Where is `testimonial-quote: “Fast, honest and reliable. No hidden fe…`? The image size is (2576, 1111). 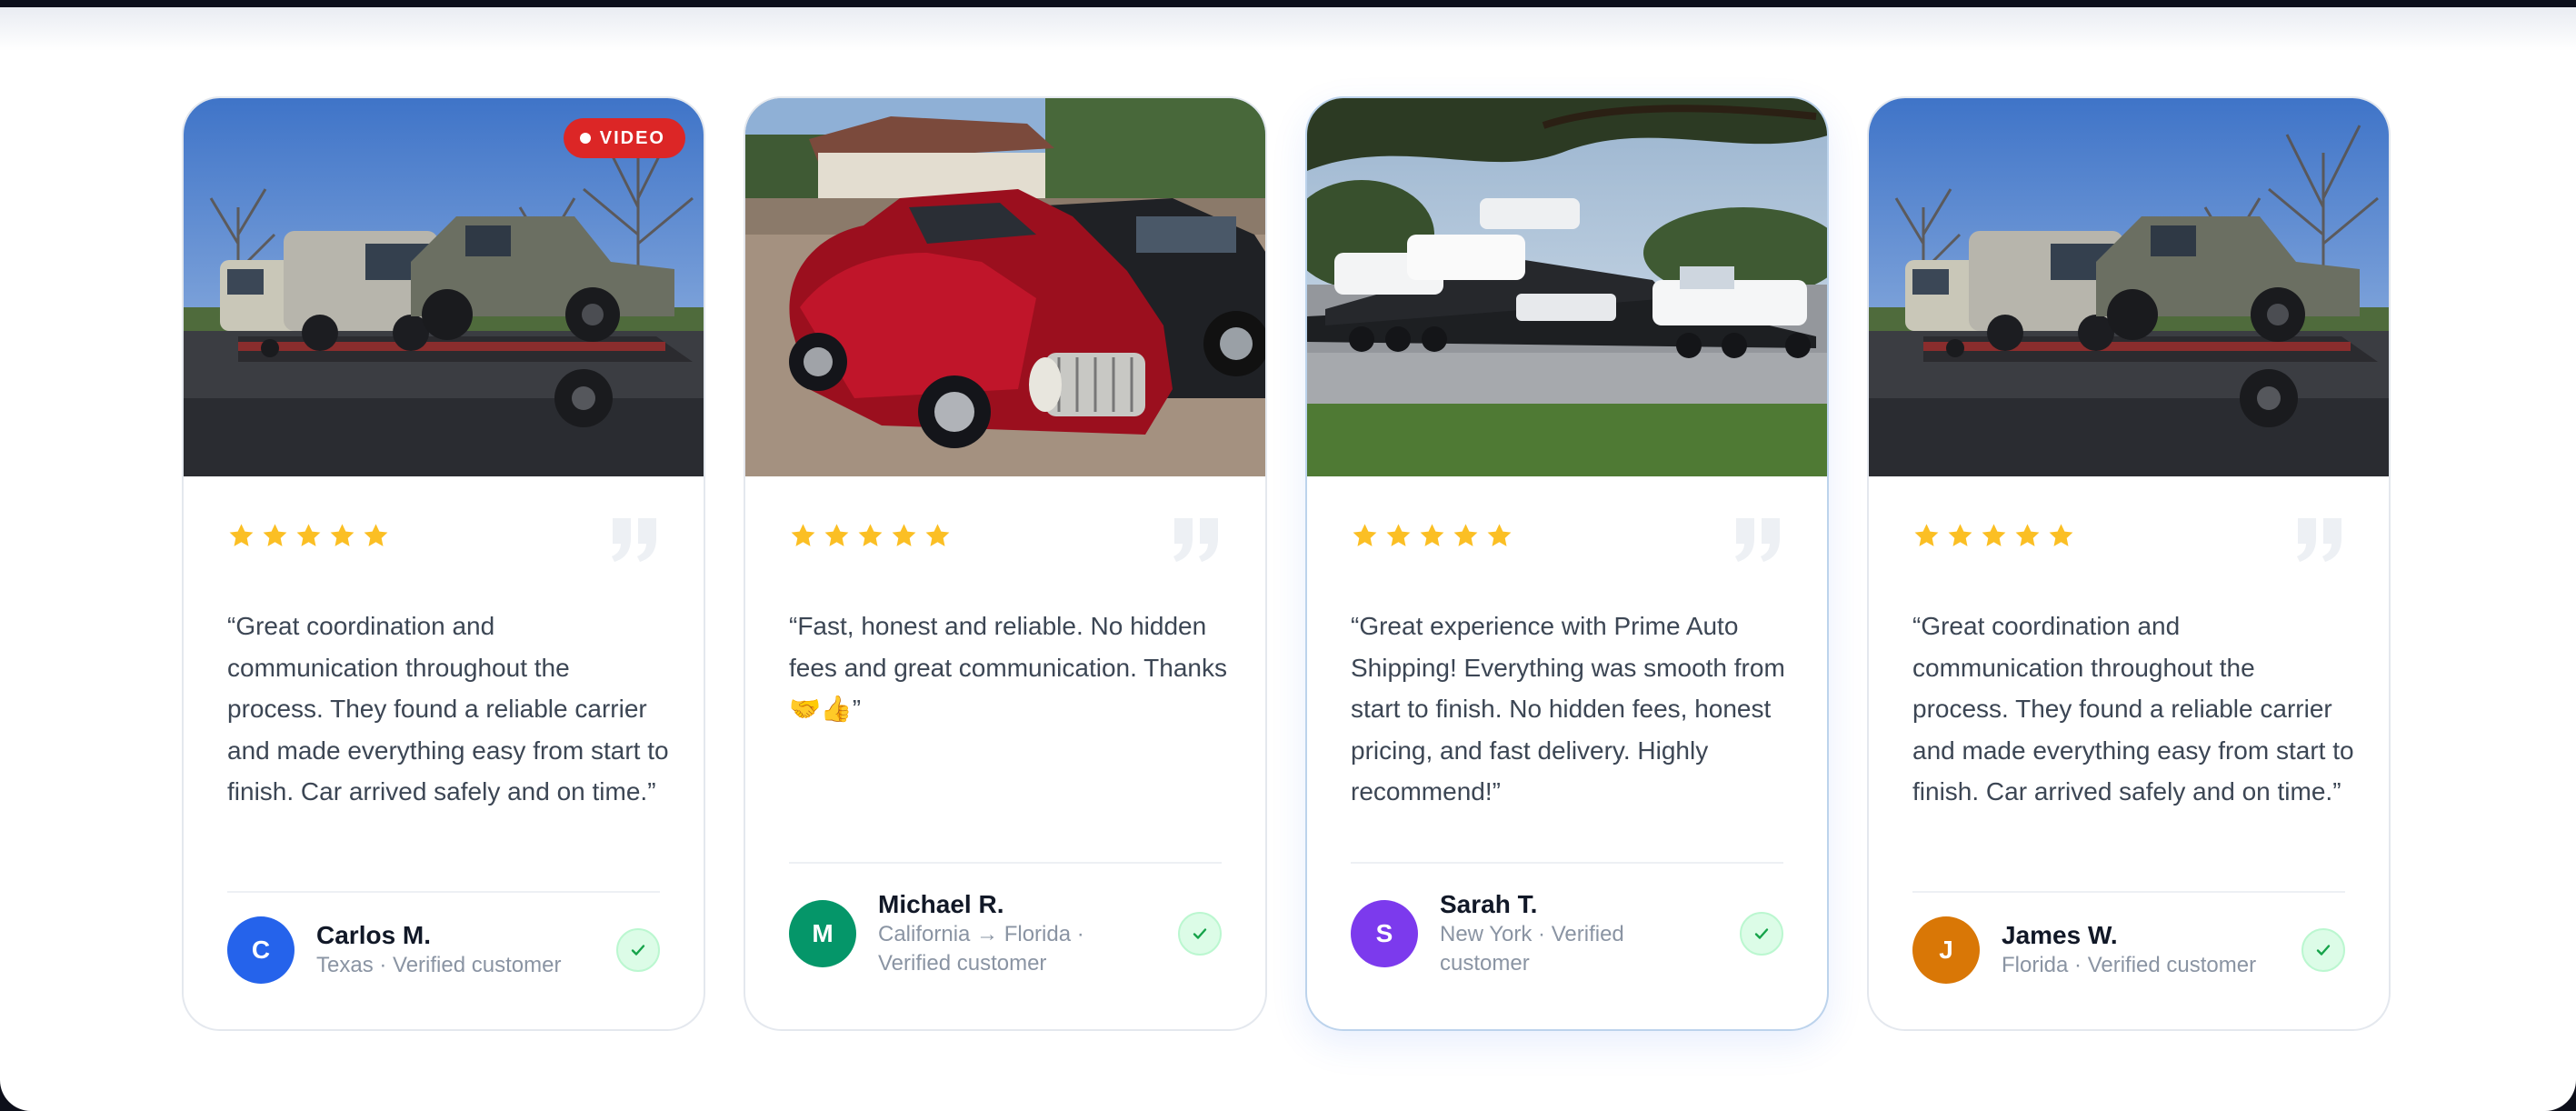 testimonial-quote: “Fast, honest and reliable. No hidden fe… is located at coordinates (1008, 667).